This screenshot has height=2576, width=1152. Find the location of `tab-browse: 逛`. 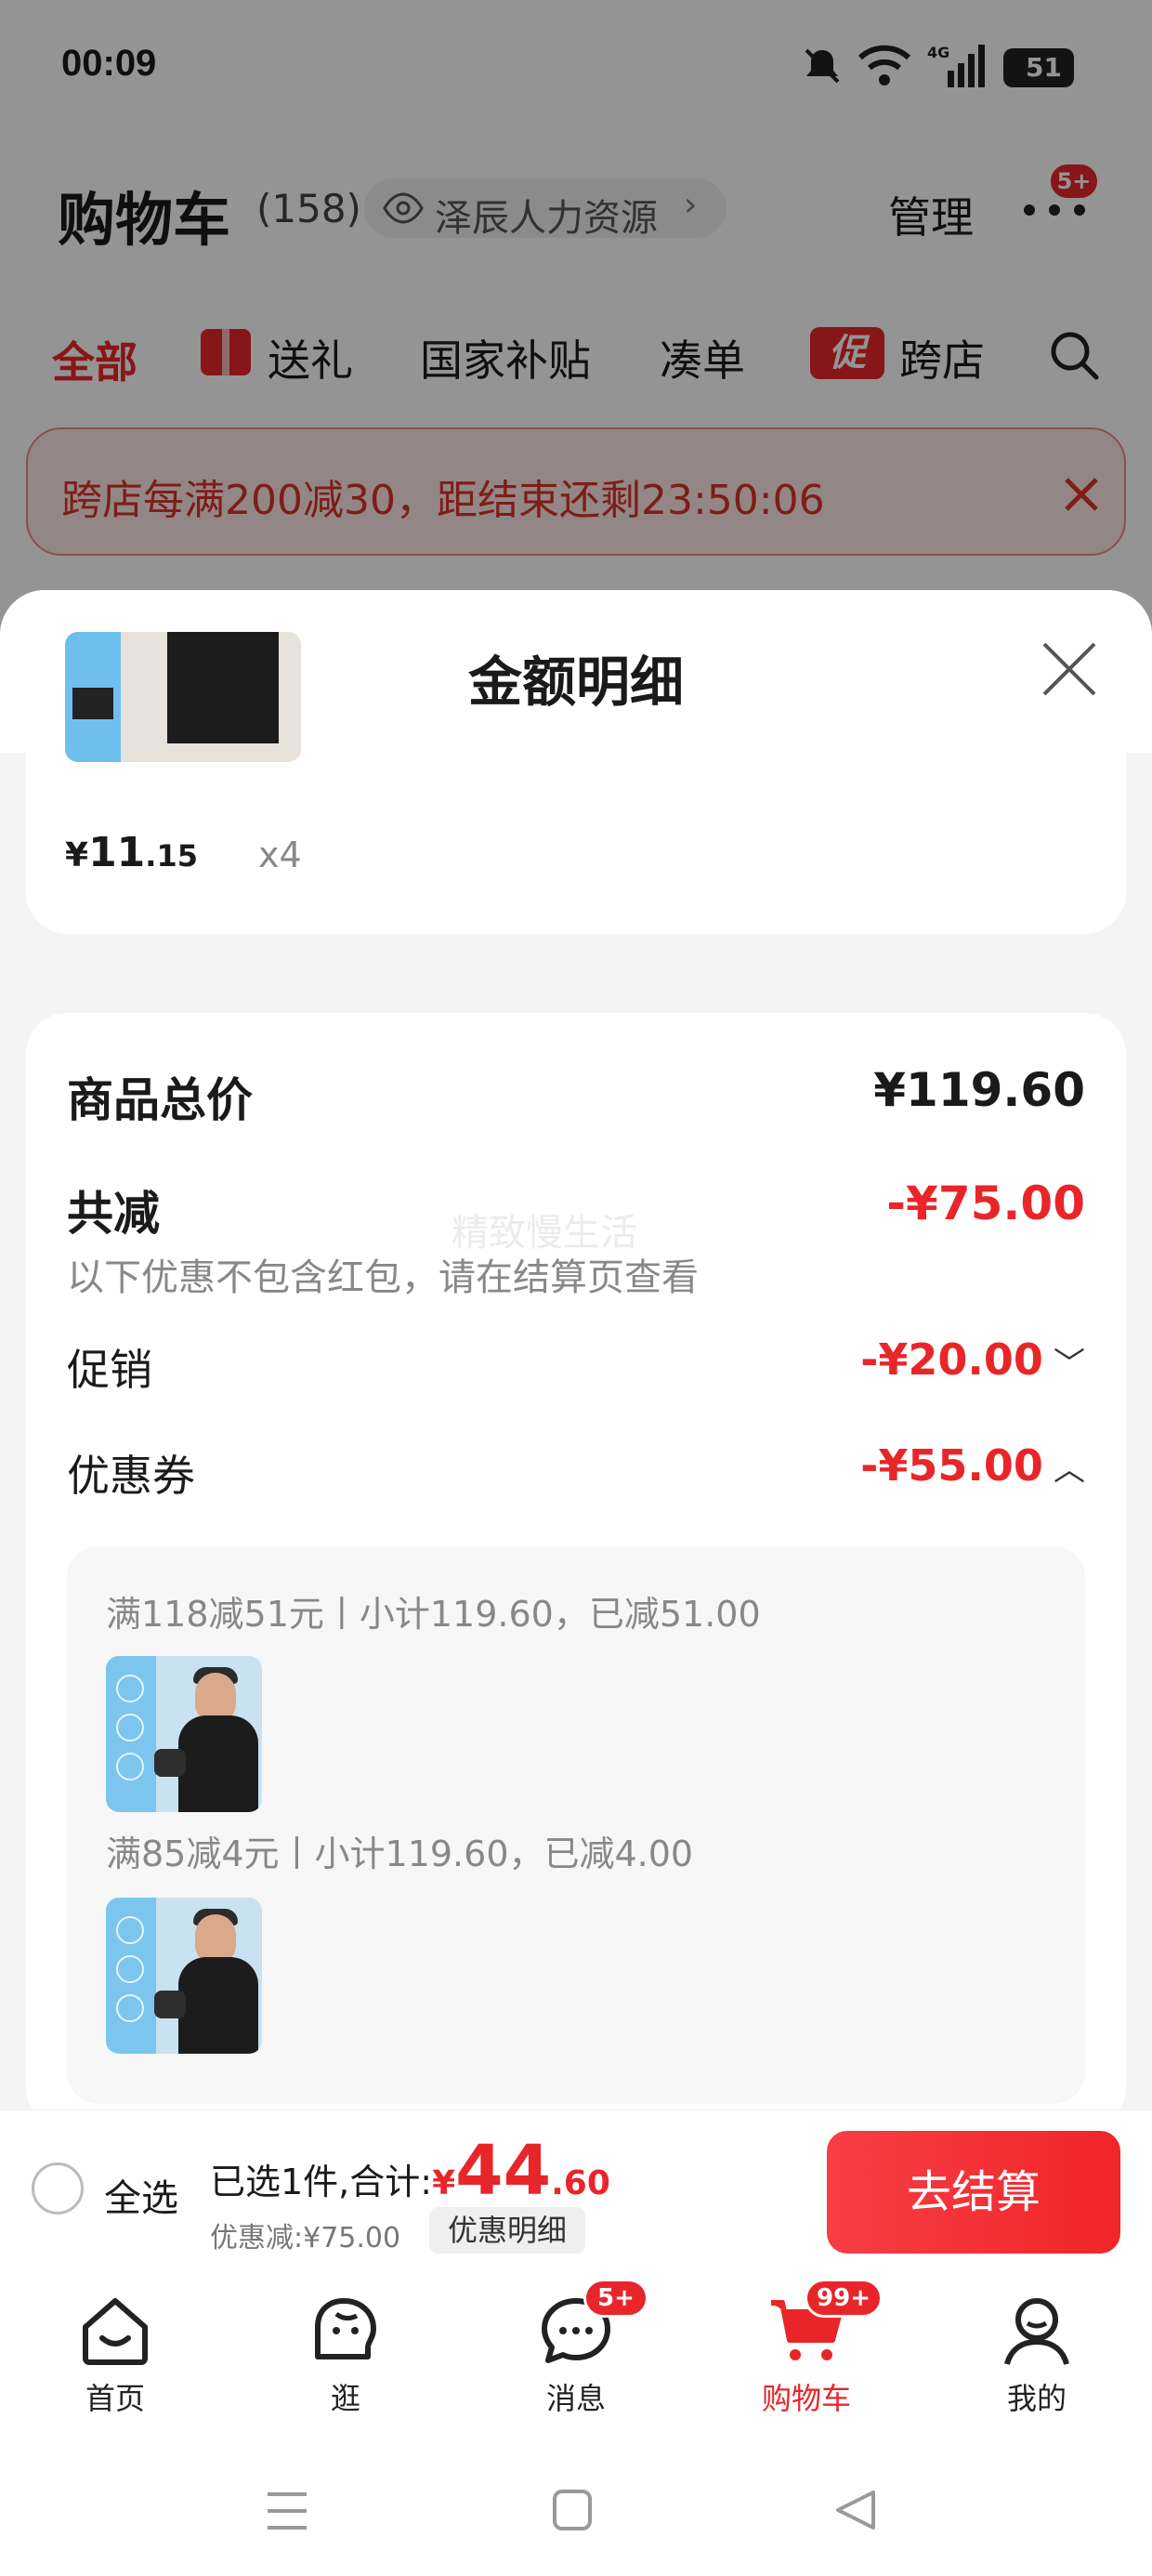

tab-browse: 逛 is located at coordinates (345, 2356).